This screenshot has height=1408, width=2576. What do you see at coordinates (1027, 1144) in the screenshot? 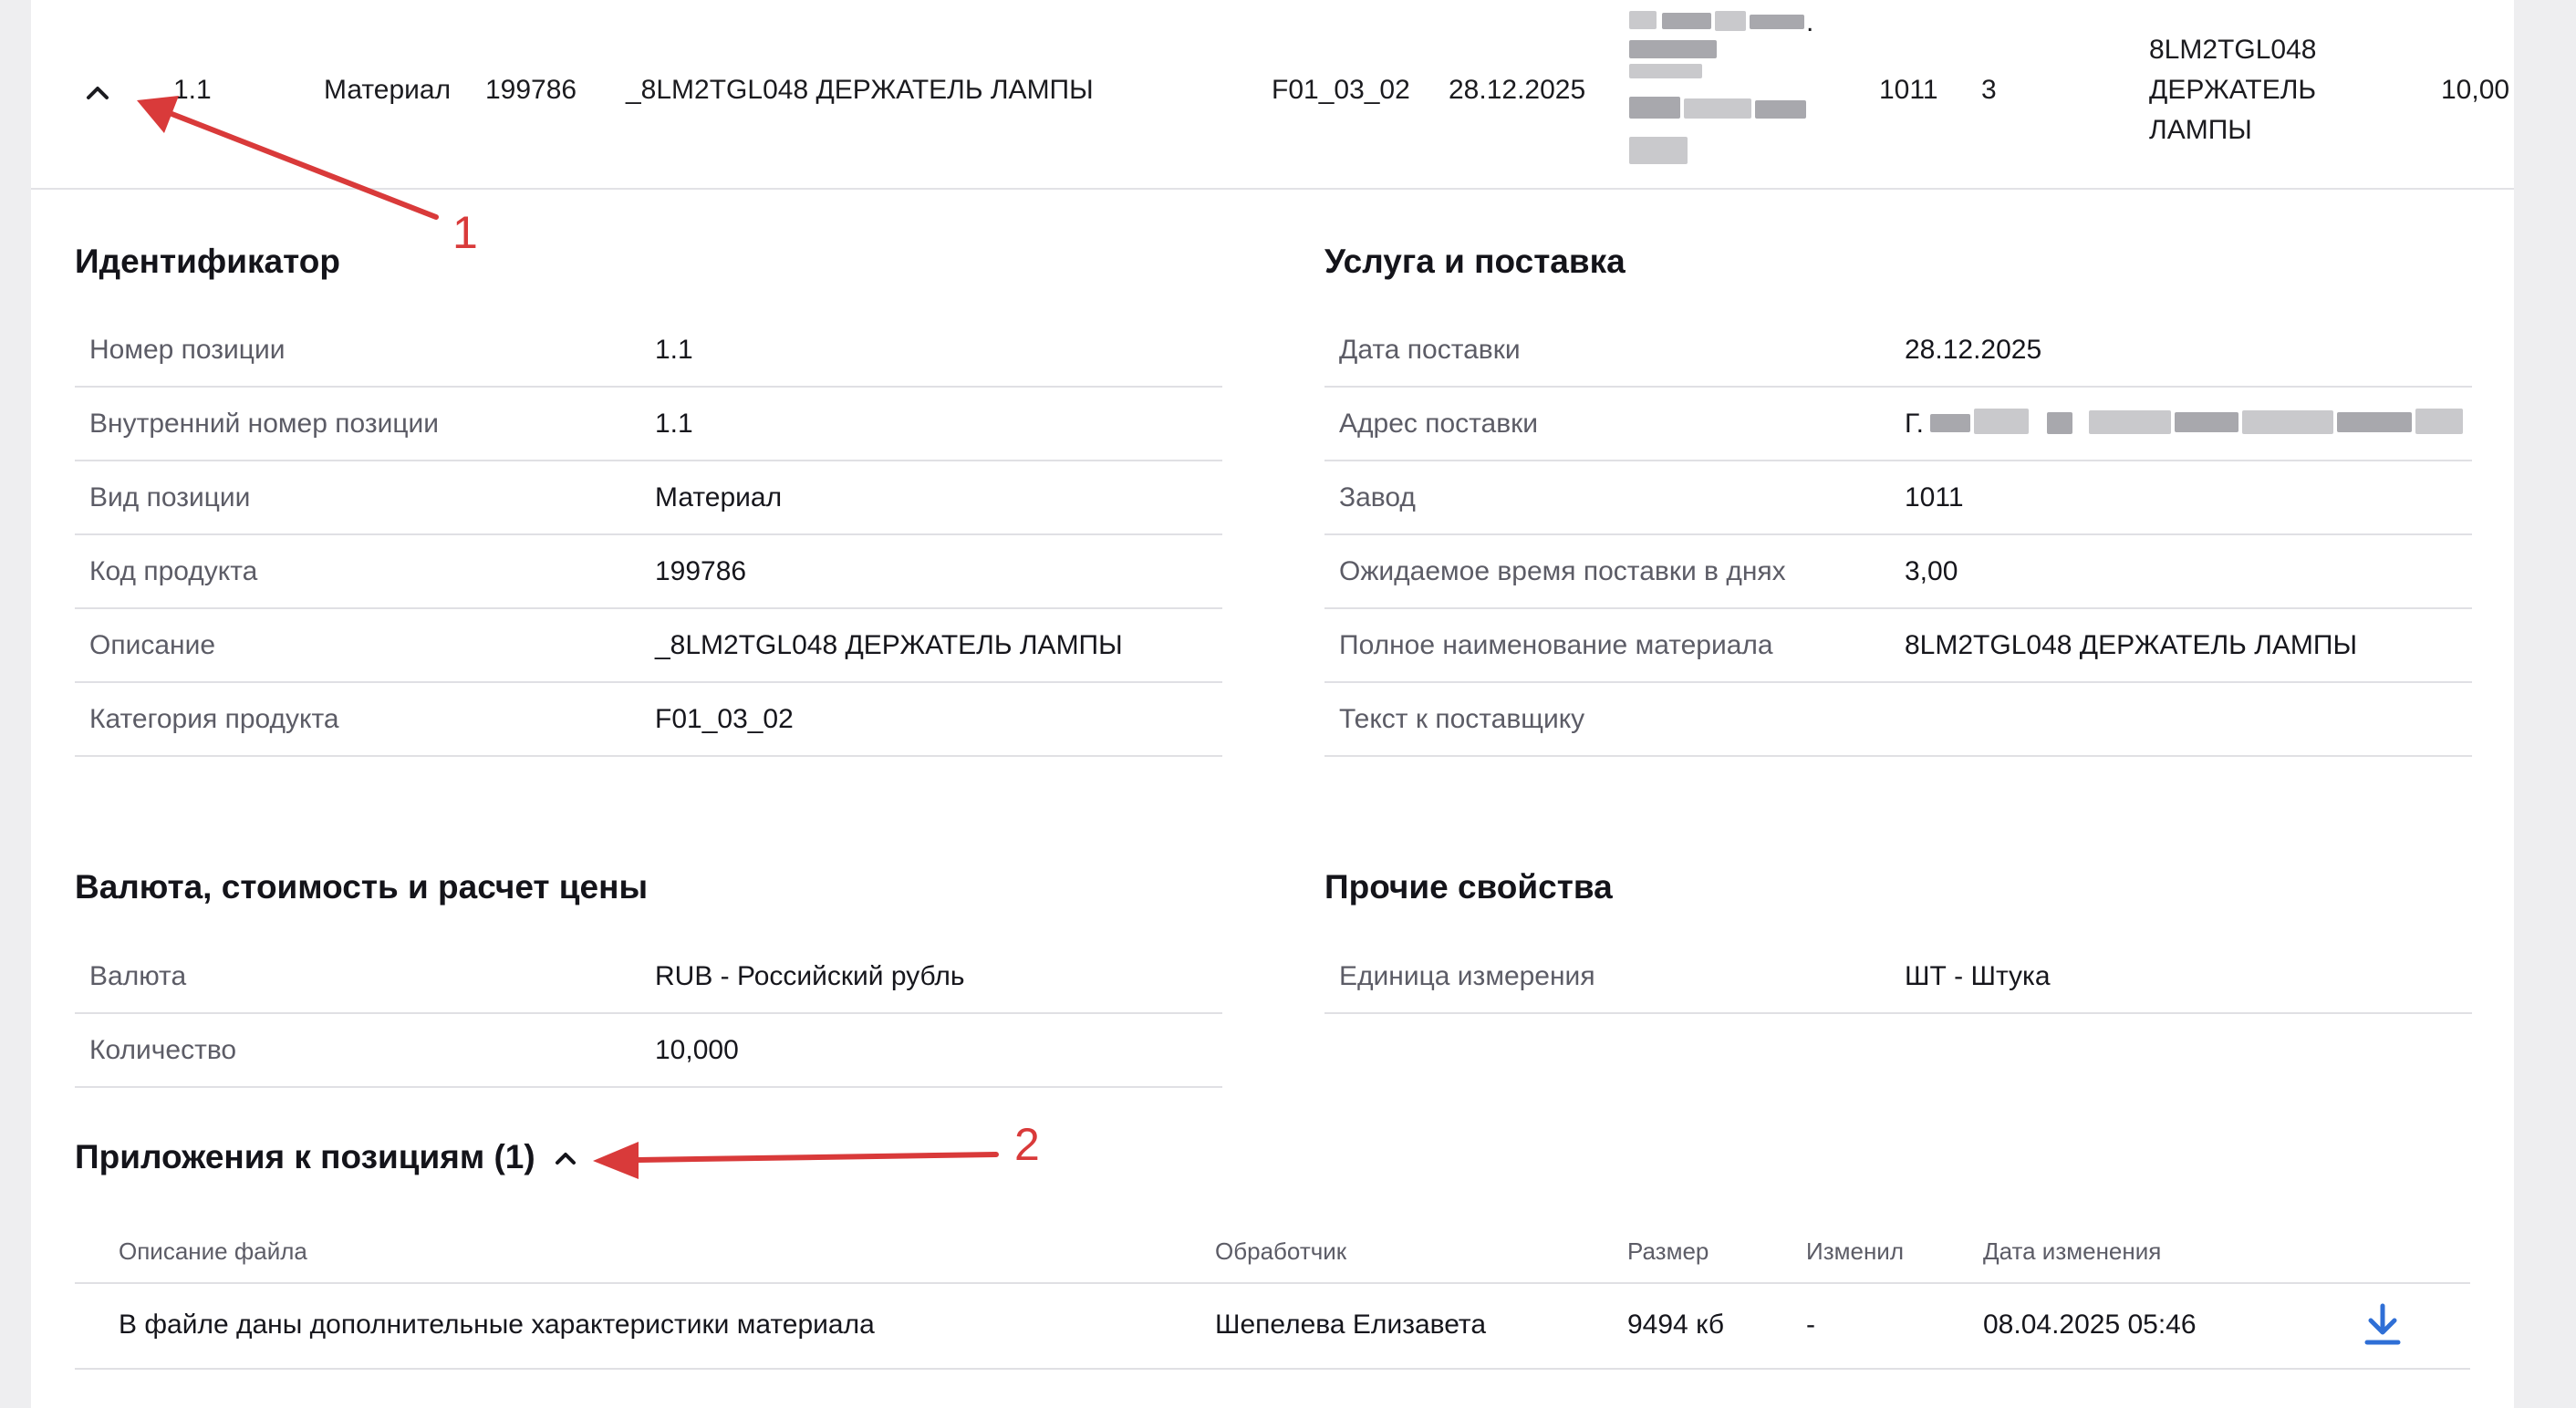
I see `annotation-number-2: 2` at bounding box center [1027, 1144].